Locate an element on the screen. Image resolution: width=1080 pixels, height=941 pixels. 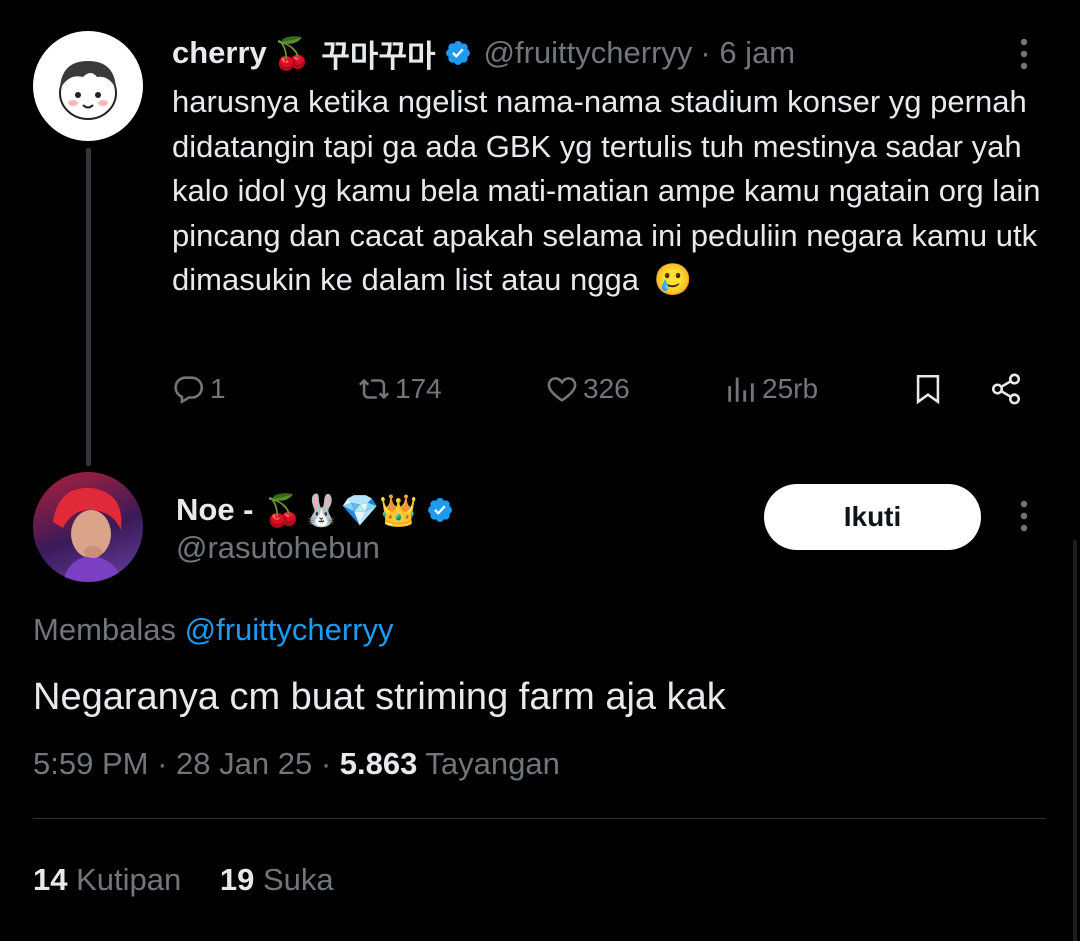
replying-to-label: Membalas is located at coordinates (104, 629).